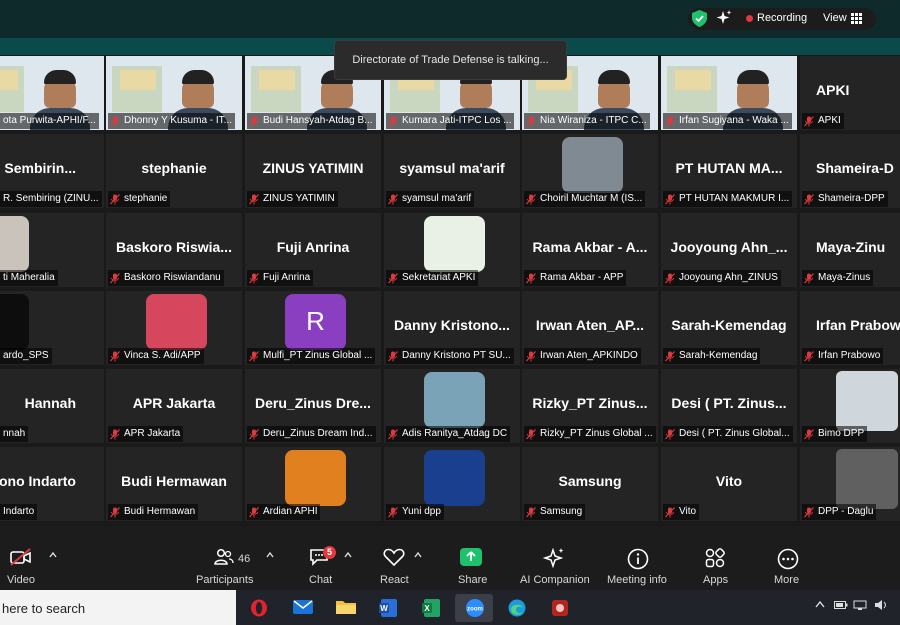 The height and width of the screenshot is (625, 900). What do you see at coordinates (174, 171) in the screenshot?
I see `participant-tile: stephanie stephanie` at bounding box center [174, 171].